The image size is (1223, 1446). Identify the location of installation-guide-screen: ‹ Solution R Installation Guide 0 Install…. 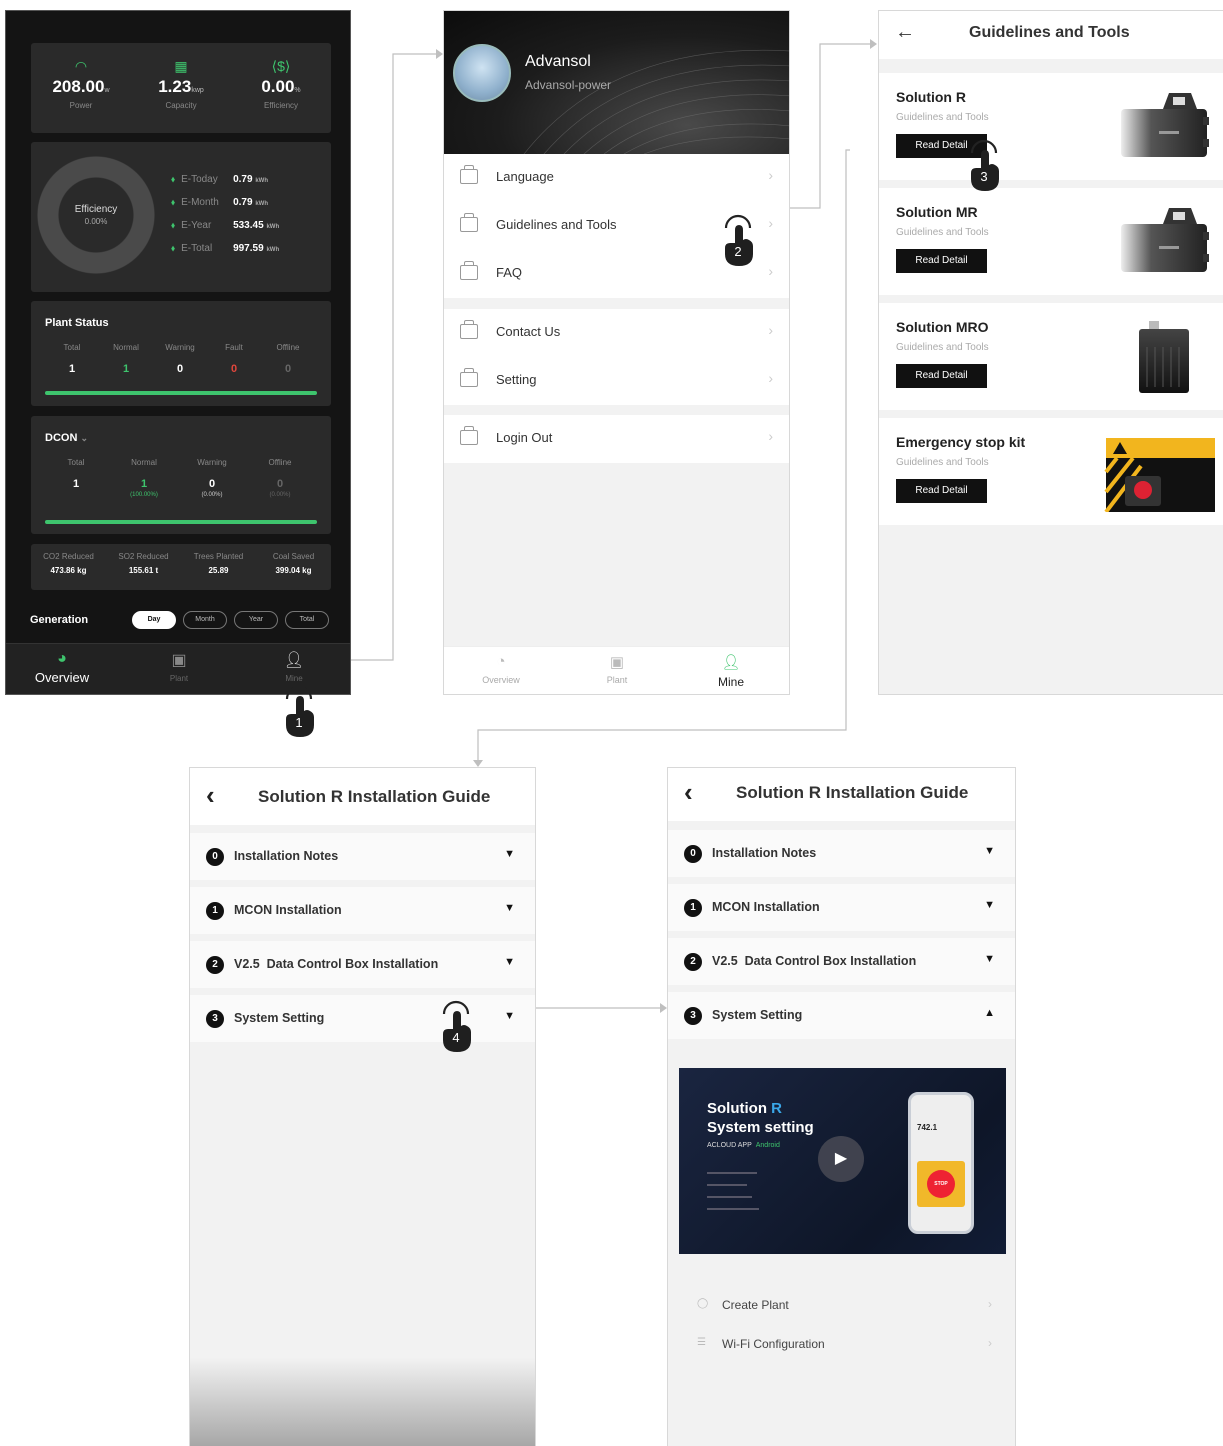
(362, 1106).